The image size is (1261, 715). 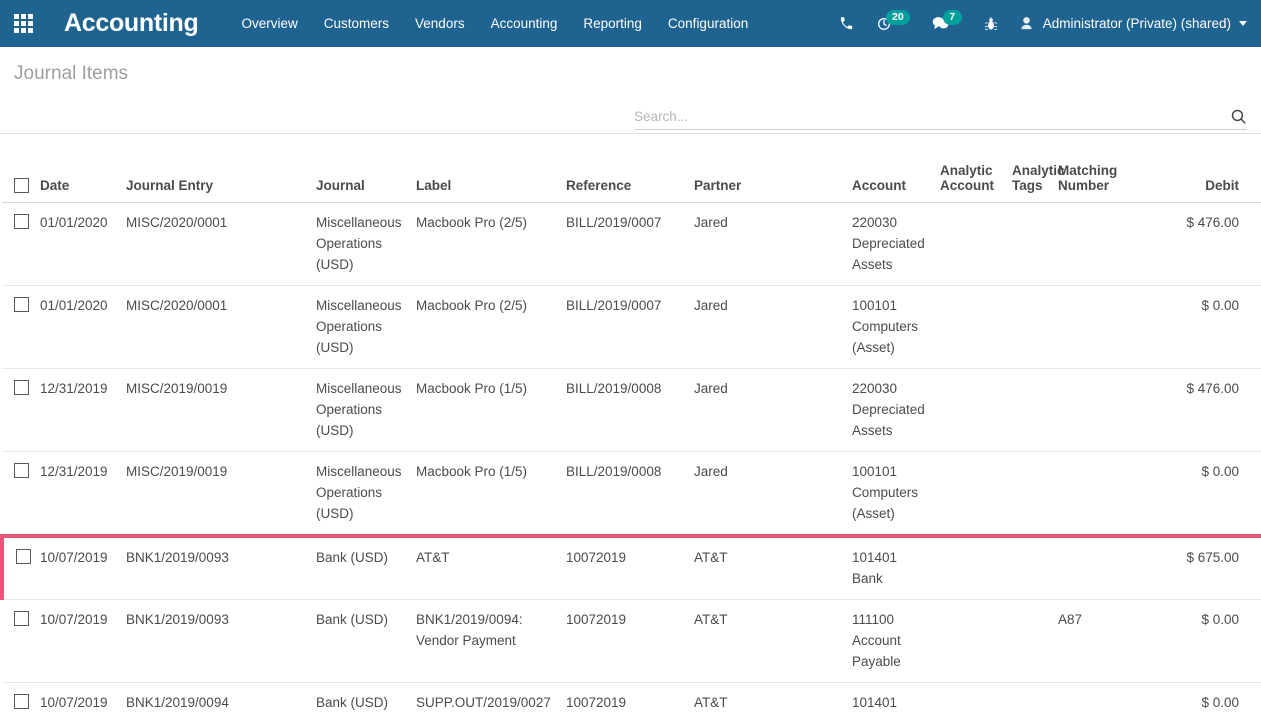 I want to click on column-header-journal-entry: Journal Entry, so click(x=215, y=168).